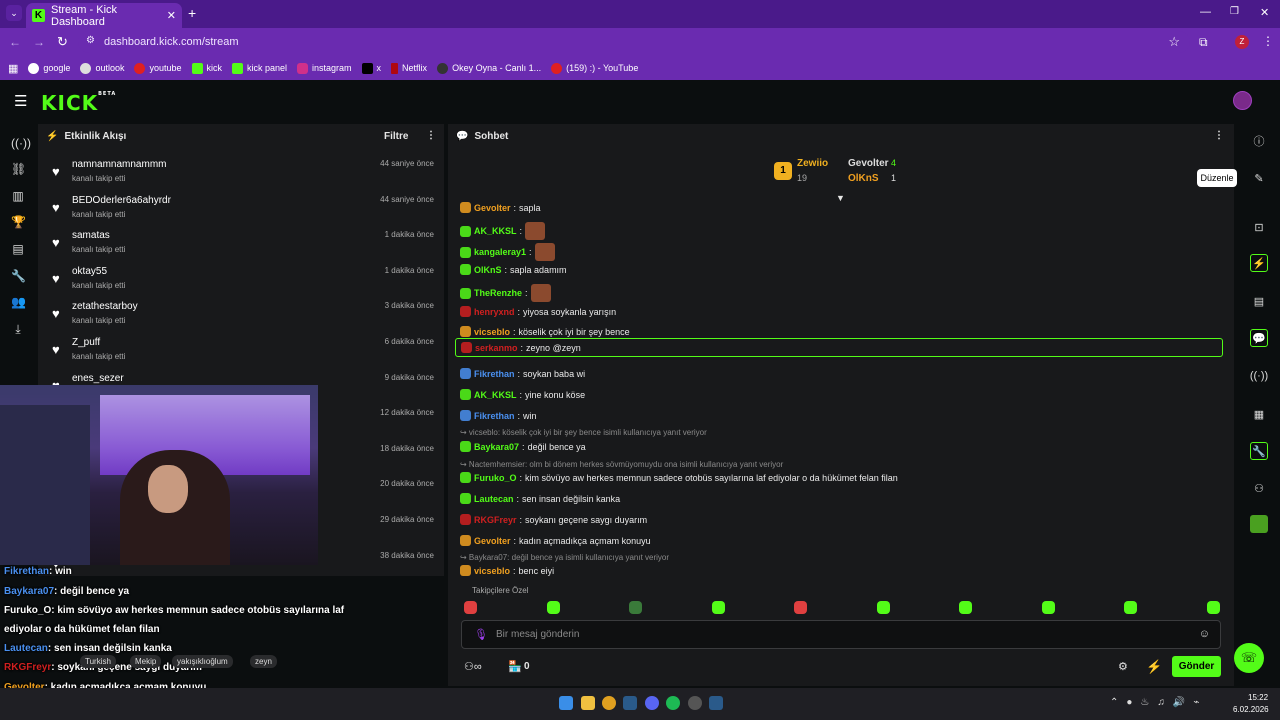 Image resolution: width=1280 pixels, height=720 pixels. What do you see at coordinates (39, 42) in the screenshot?
I see `forward-icon: →` at bounding box center [39, 42].